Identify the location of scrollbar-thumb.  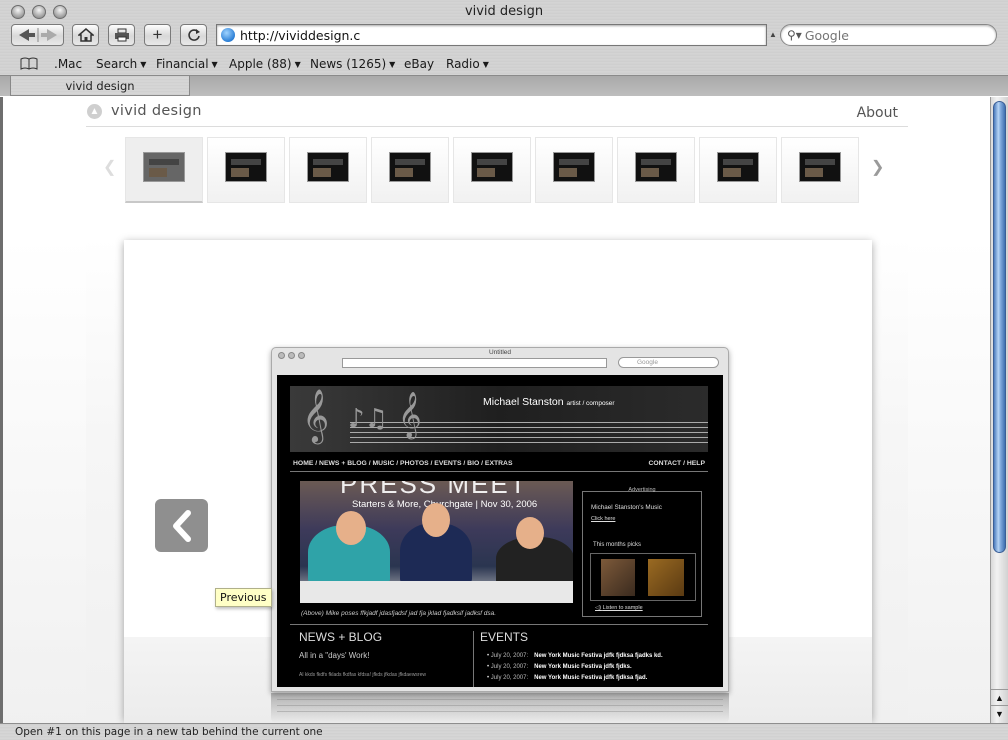
(999, 327).